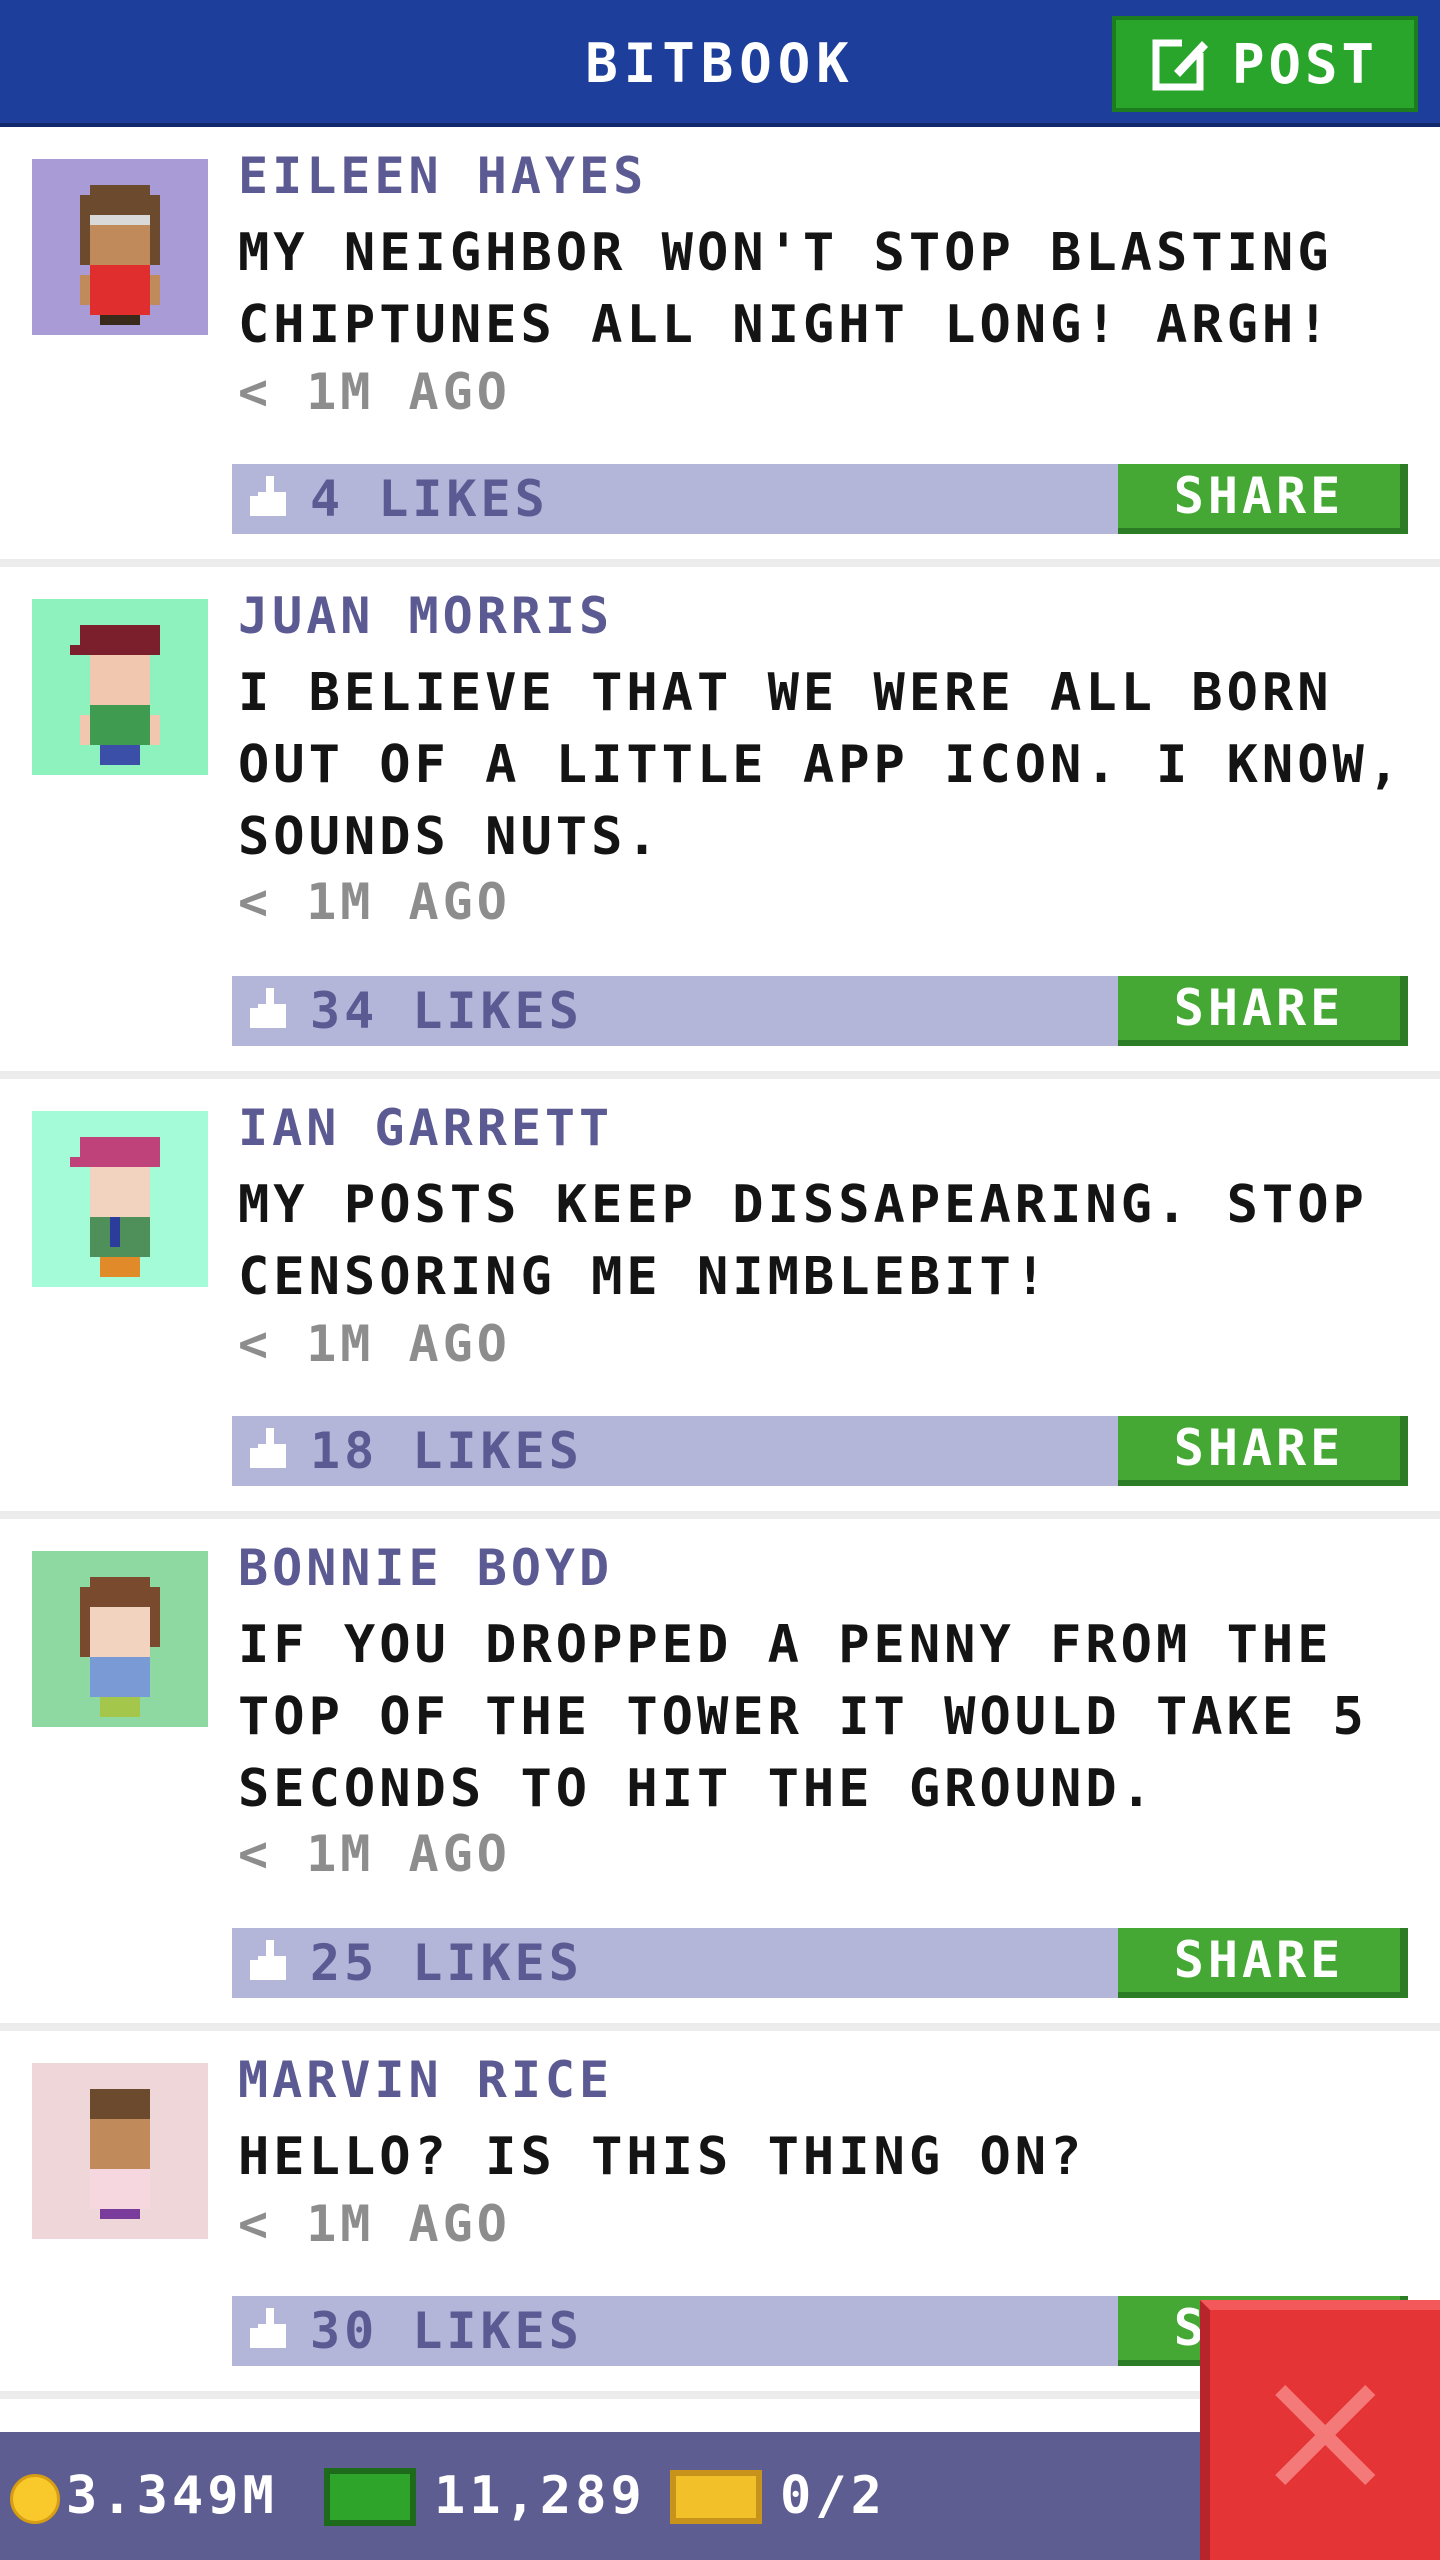 The image size is (1440, 2560). Describe the element at coordinates (172, 2496) in the screenshot. I see `coin-count: 3.349M` at that location.